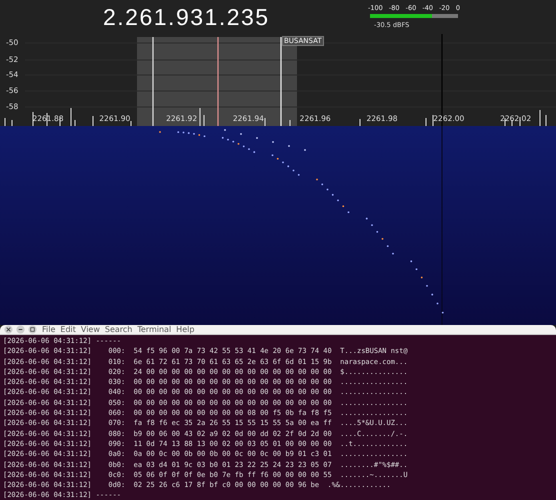 Image resolution: width=556 pixels, height=500 pixels. I want to click on menu-item: Help, so click(185, 329).